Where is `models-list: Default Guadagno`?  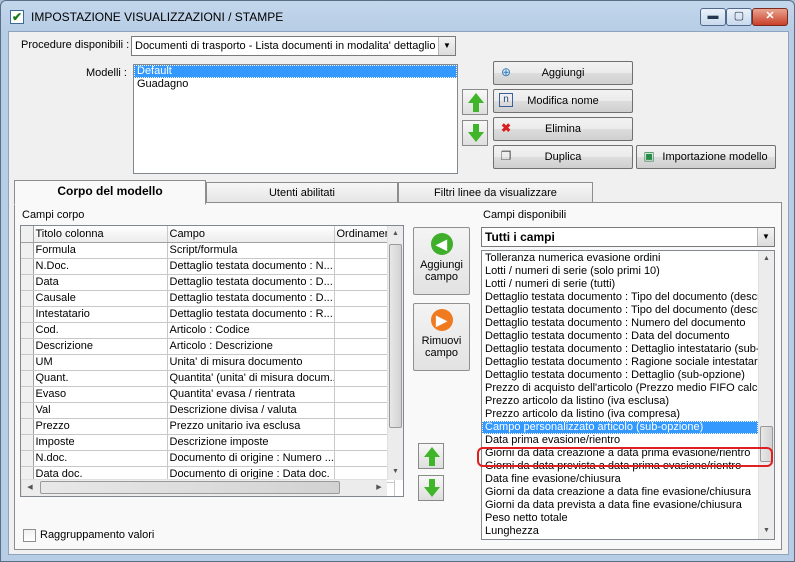
models-list: Default Guadagno is located at coordinates (295, 119).